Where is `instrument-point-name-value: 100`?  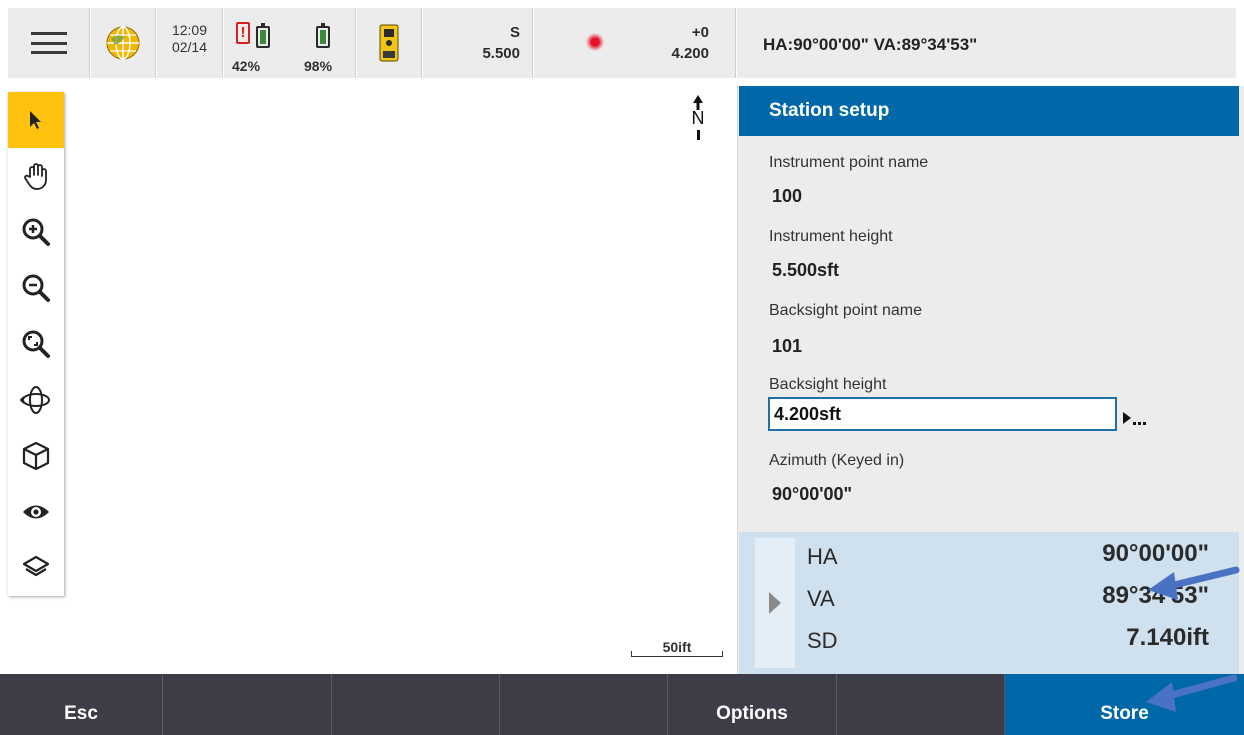
instrument-point-name-value: 100 is located at coordinates (787, 196).